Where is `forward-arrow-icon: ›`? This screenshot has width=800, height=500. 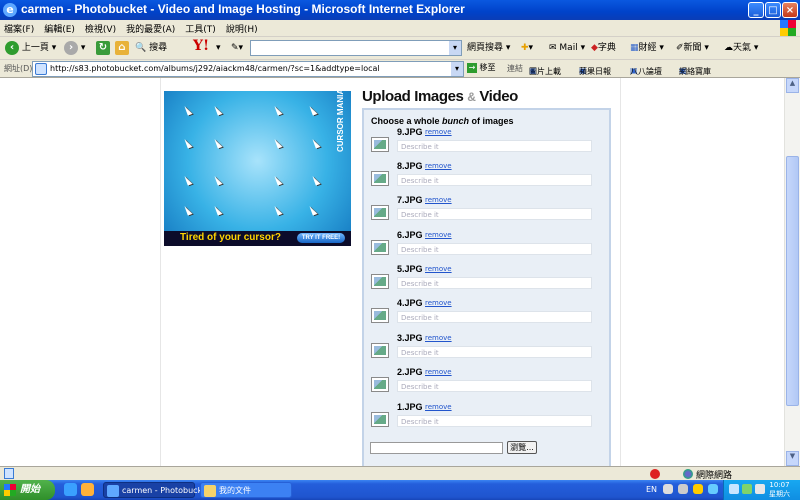 forward-arrow-icon: › is located at coordinates (71, 47).